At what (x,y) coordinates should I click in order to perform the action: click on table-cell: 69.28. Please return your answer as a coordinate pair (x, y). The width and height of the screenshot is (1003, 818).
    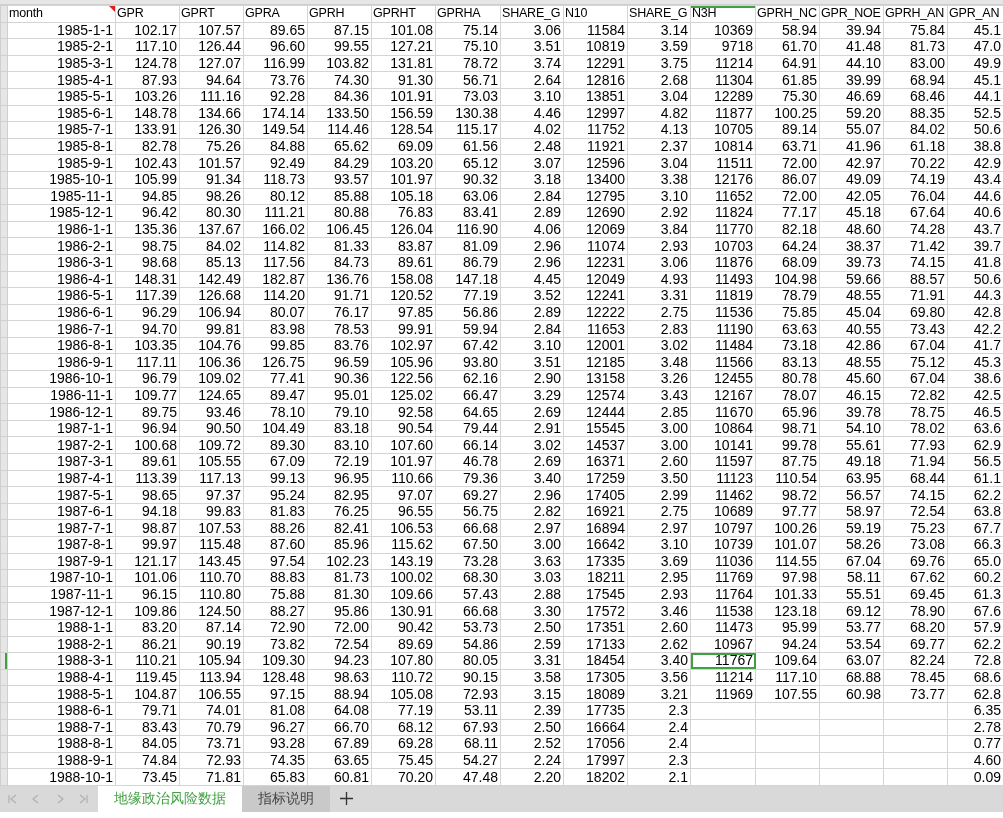
    Looking at the image, I should click on (403, 744).